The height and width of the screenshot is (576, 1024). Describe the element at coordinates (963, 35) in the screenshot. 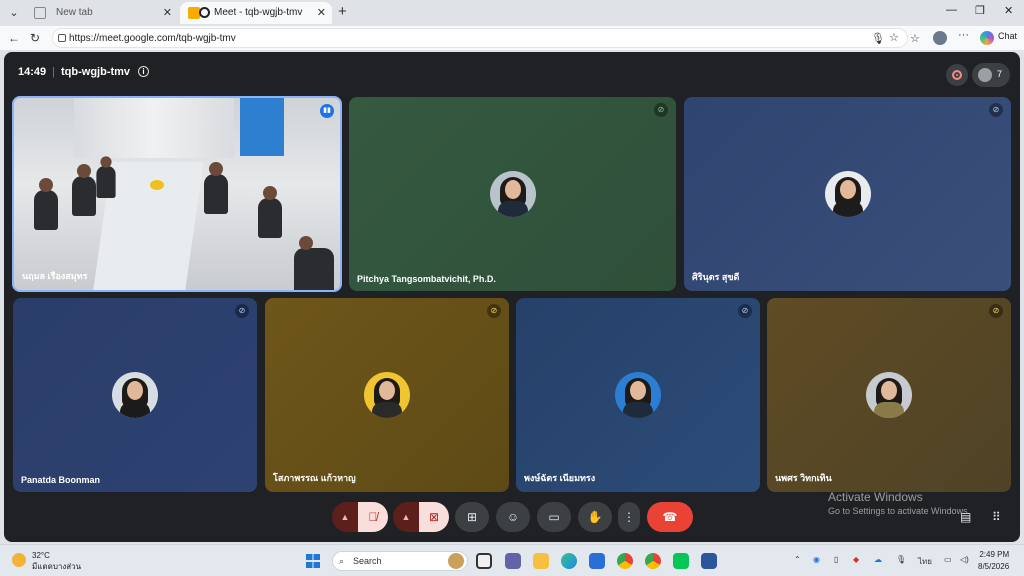

I see `more-menu-icon: ···` at that location.